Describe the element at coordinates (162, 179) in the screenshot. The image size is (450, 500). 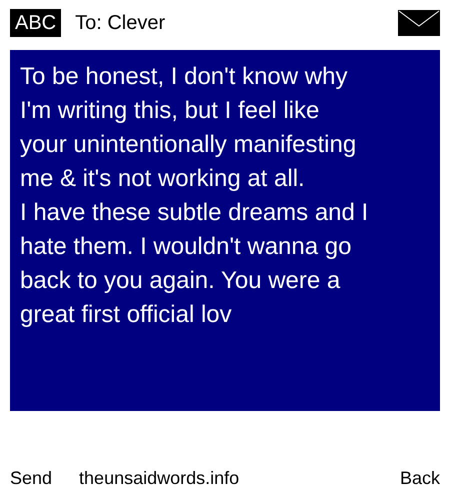
I see `message-line: me & it's not working at all.` at that location.